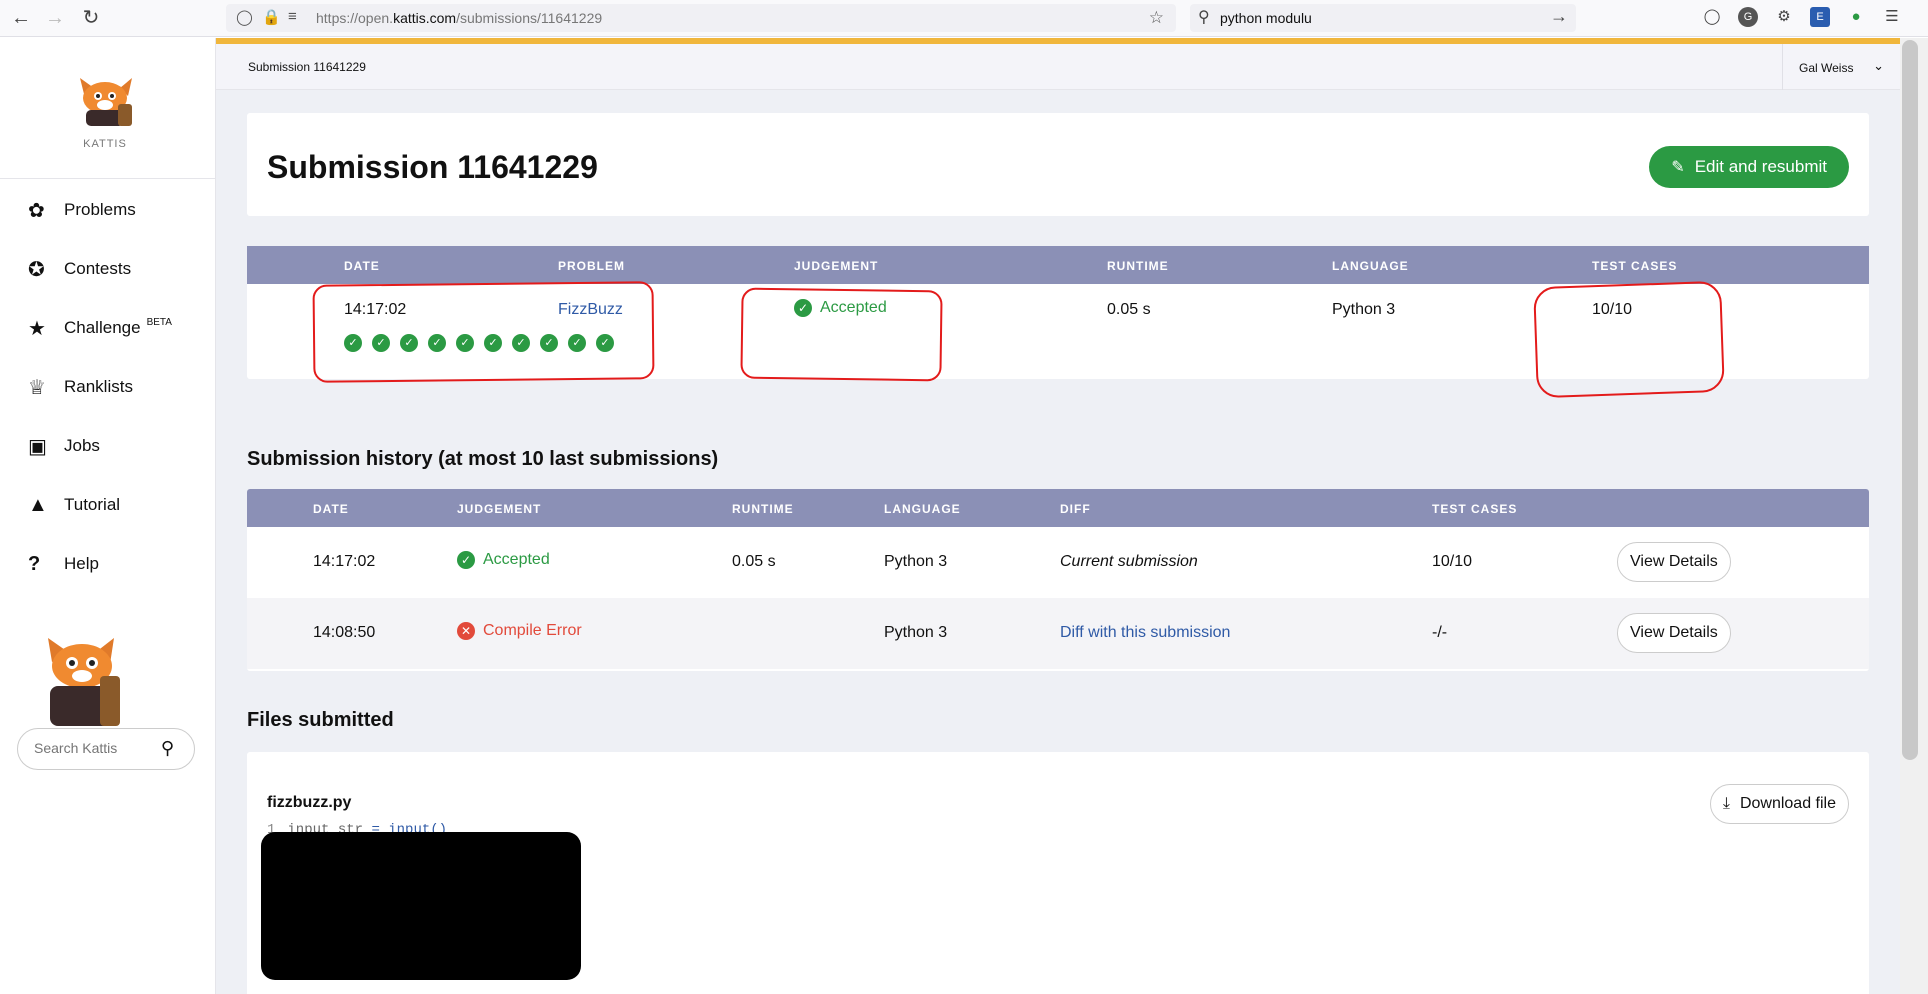 Image resolution: width=1928 pixels, height=994 pixels. What do you see at coordinates (1145, 633) in the screenshot?
I see `diff-link: Diff with this submission` at bounding box center [1145, 633].